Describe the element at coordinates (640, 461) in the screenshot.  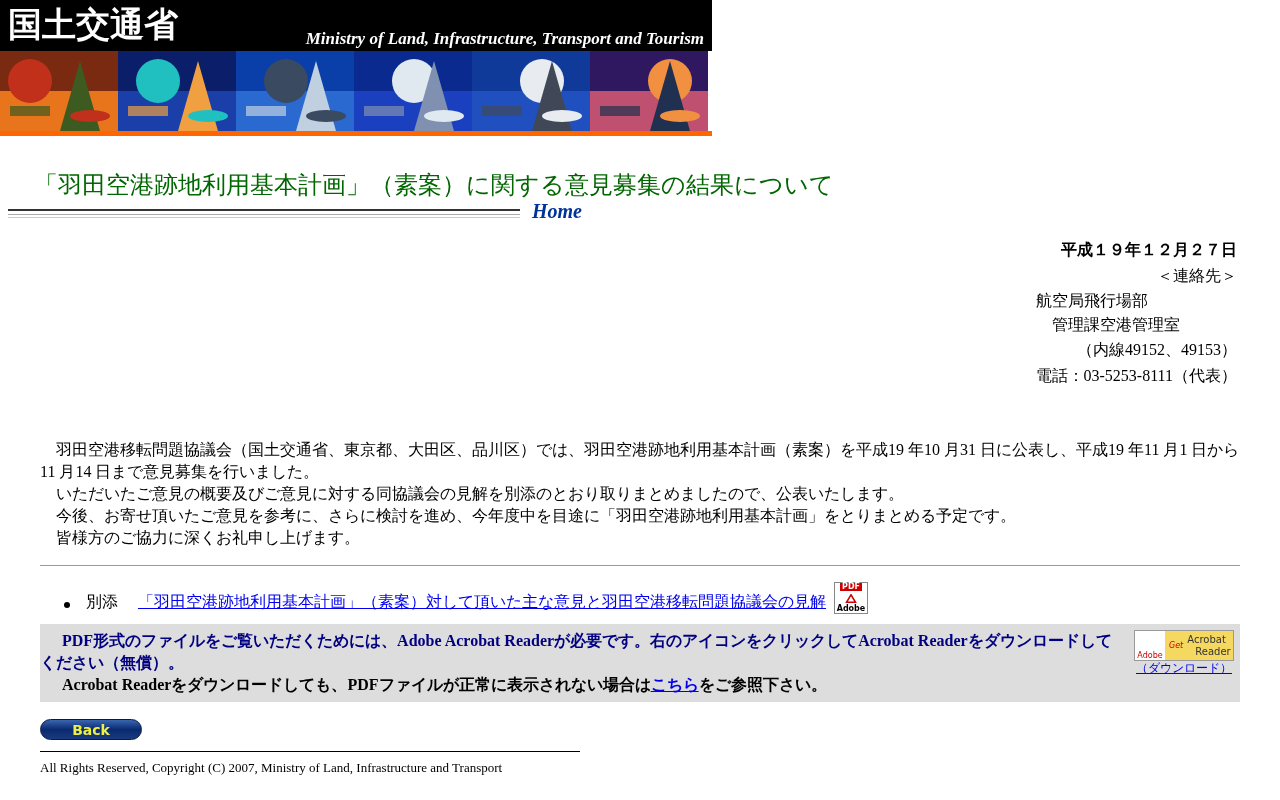
I see `body-paragraph: 羽田空港移転問題協議会（国土交通省、東京都、大田区、品川区）では、羽田空港跡地利用基本計画（素案）を平成19 年10 月31 日に公表し、平成19 年11 月1 日から11 月14 日まで意見募集を行いました。` at that location.